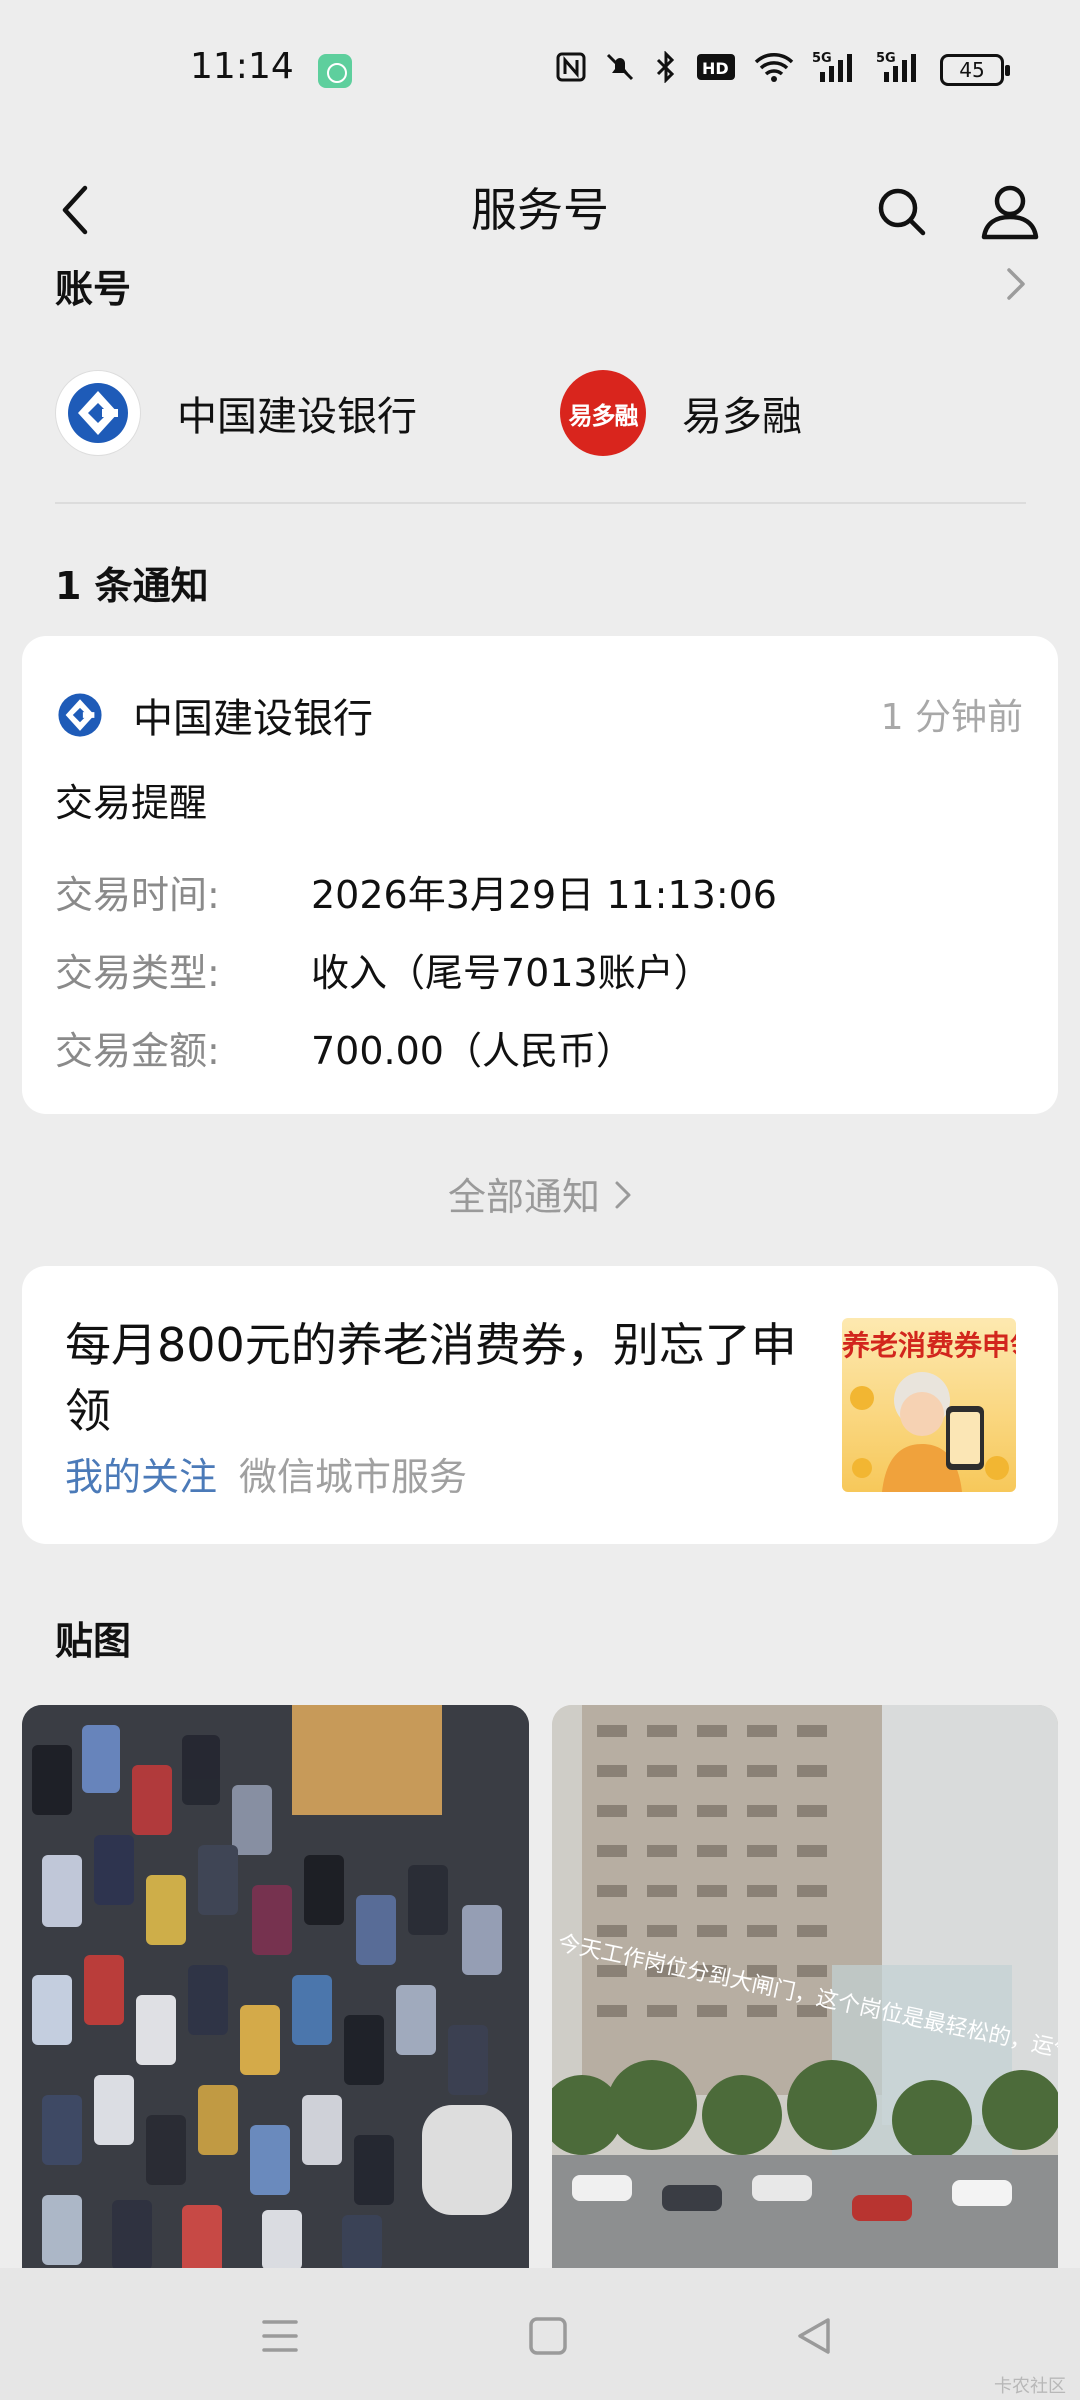  I want to click on stickers-title: 贴图, so click(93, 1641).